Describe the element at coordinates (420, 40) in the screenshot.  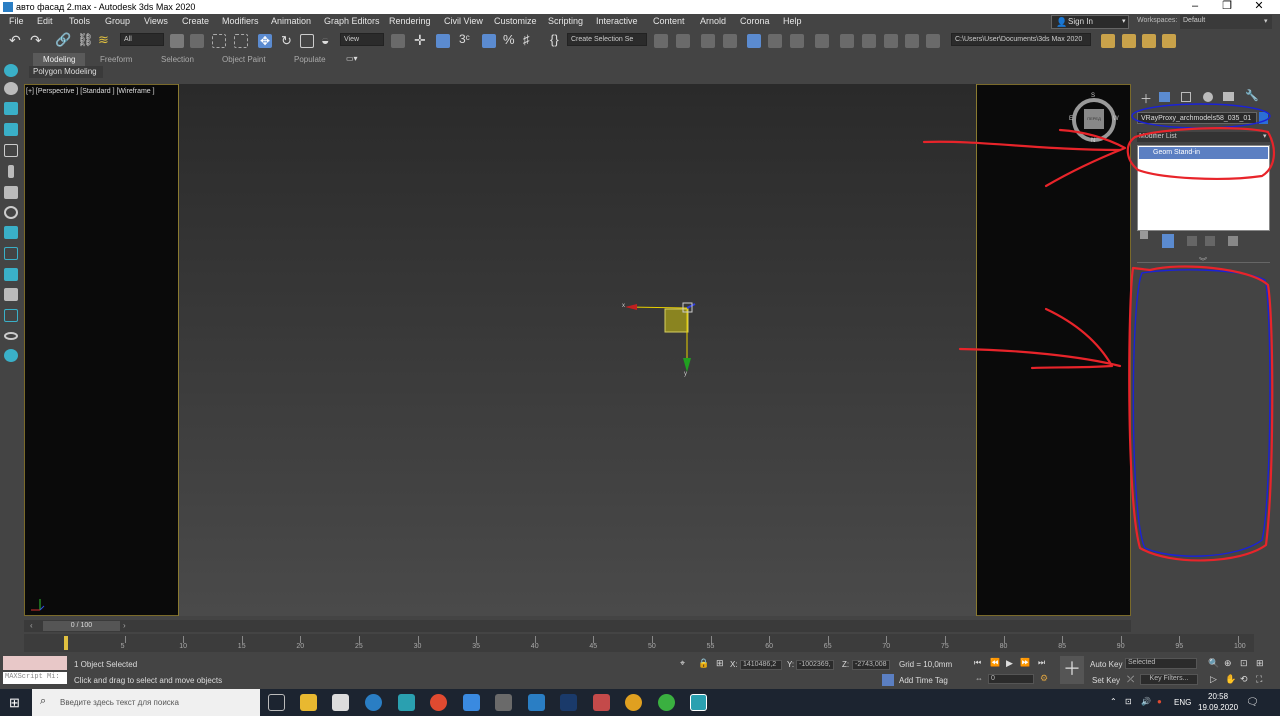
I see `select-manipulate-icon: ✛` at that location.